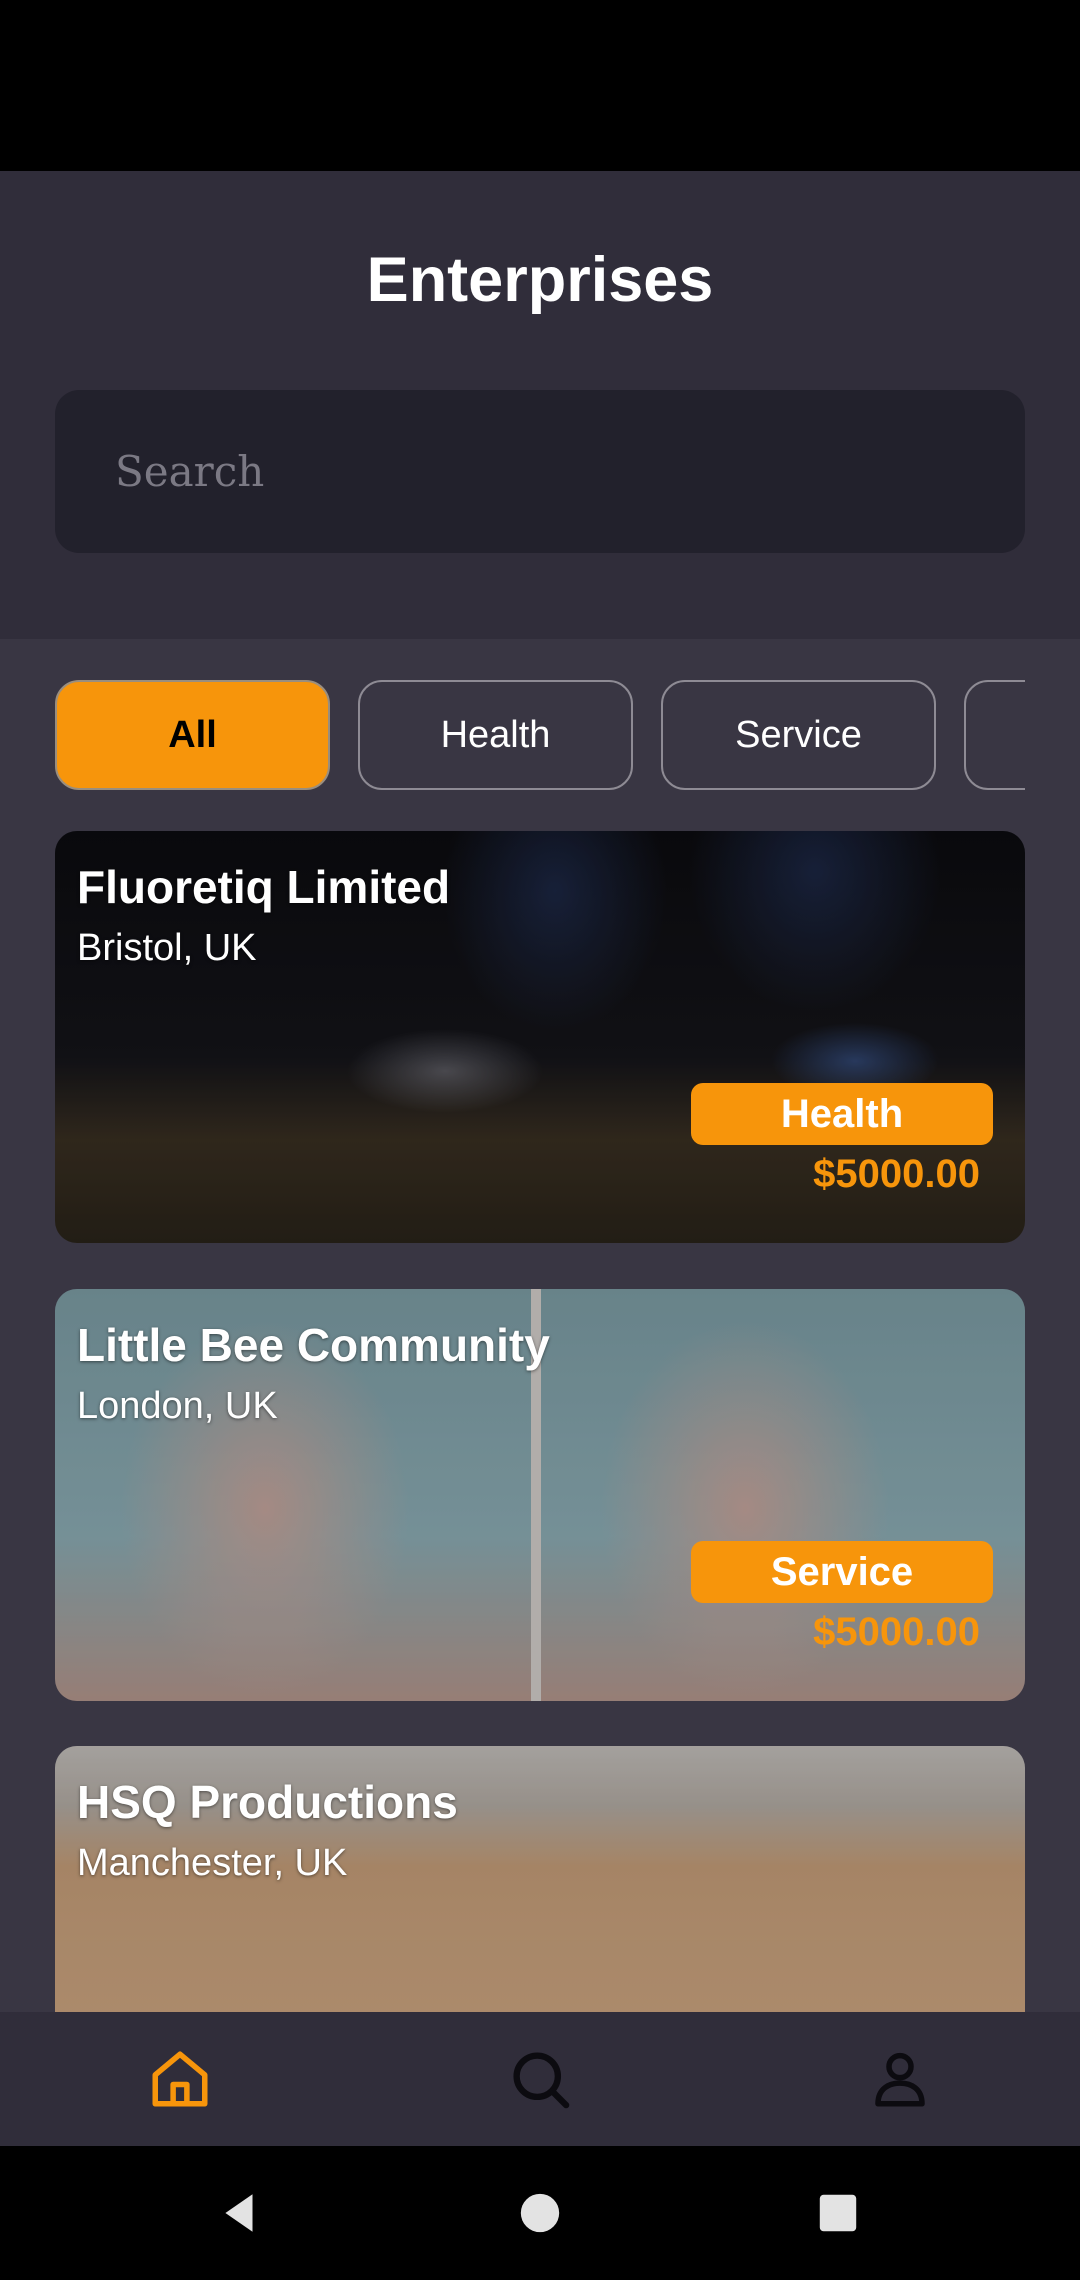  I want to click on user-icon, so click(900, 2079).